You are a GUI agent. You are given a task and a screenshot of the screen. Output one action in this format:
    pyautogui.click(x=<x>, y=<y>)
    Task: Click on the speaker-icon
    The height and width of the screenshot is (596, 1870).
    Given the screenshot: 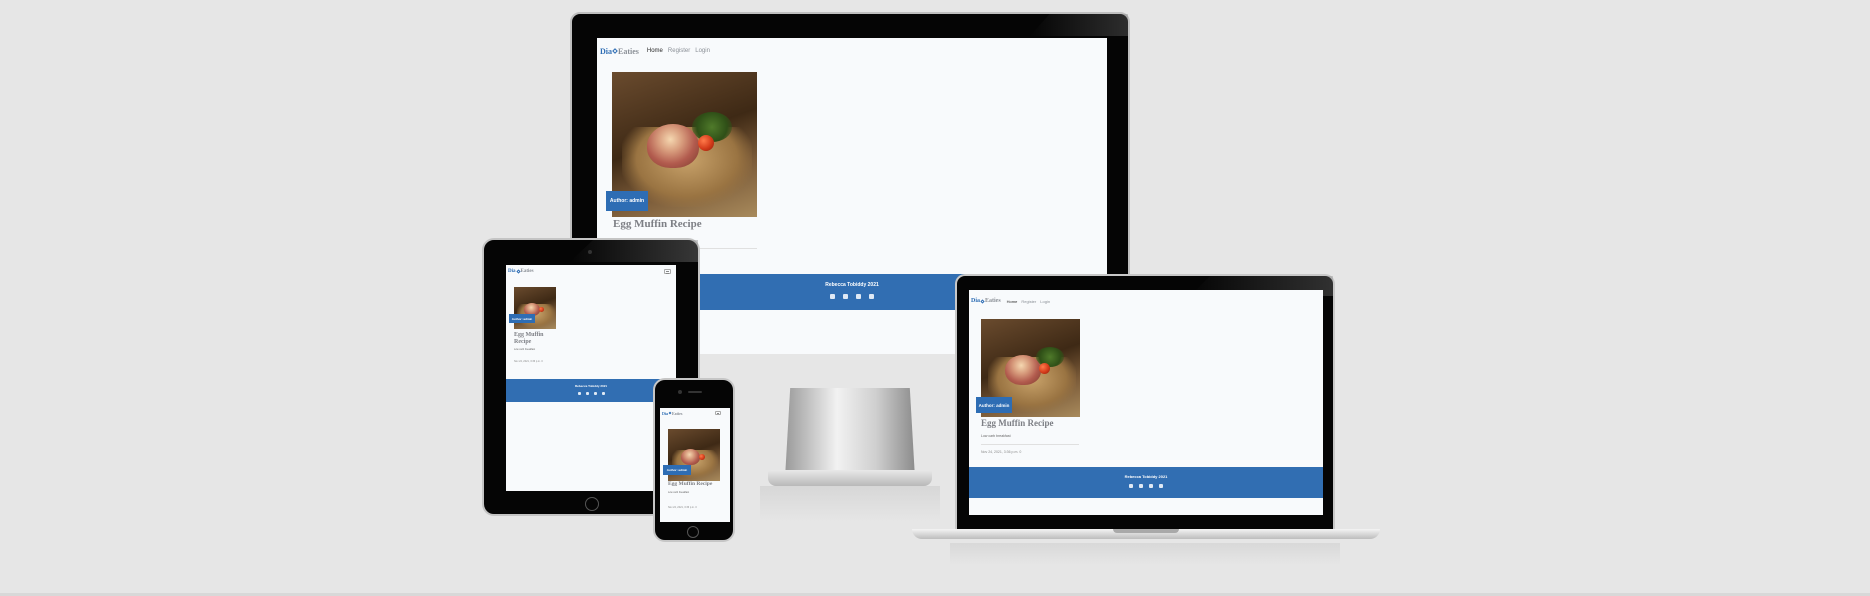 What is the action you would take?
    pyautogui.click(x=695, y=392)
    